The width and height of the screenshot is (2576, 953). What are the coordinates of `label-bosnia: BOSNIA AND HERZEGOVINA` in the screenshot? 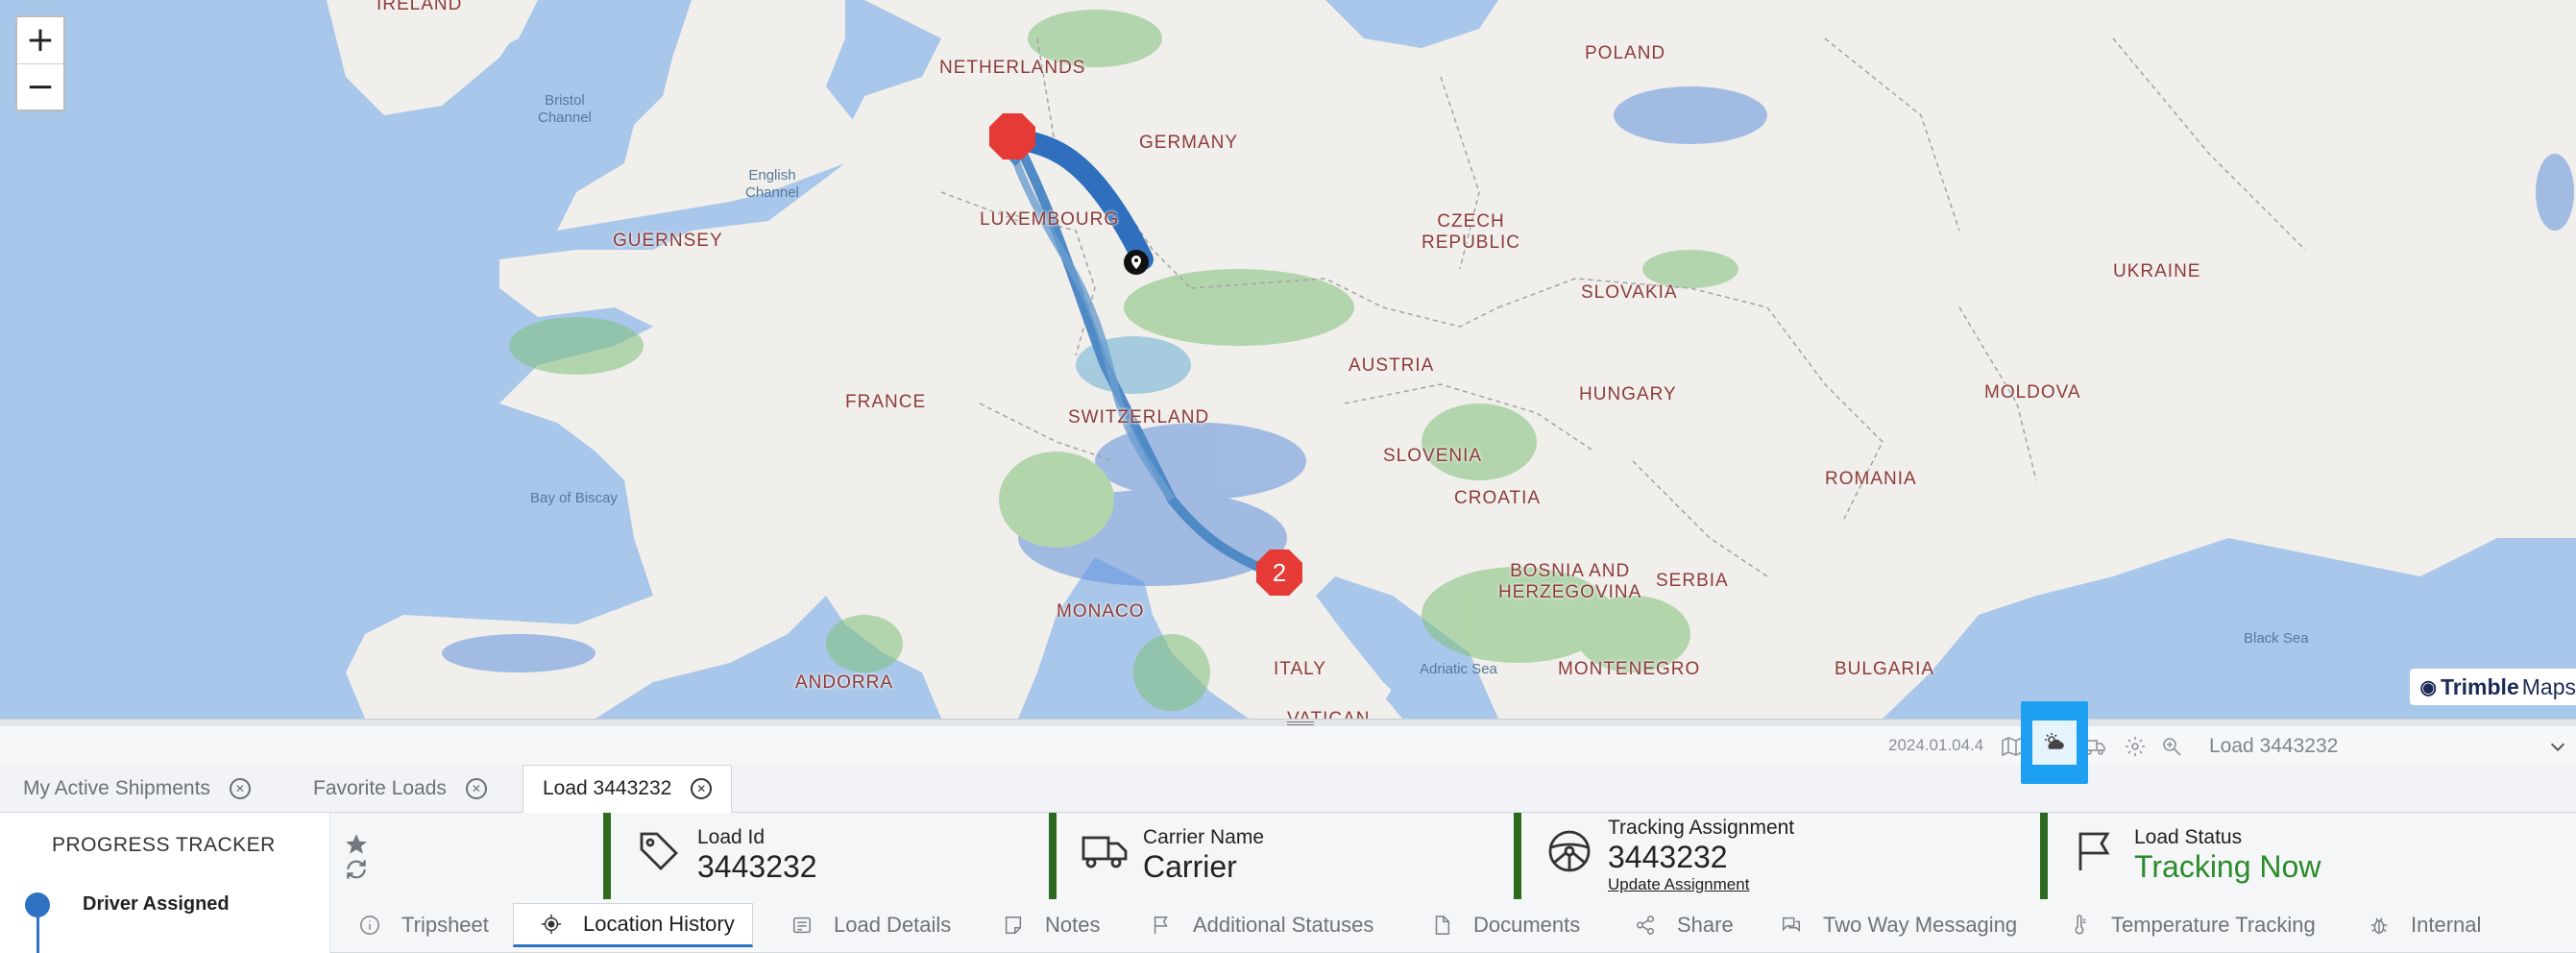 It's located at (1570, 581).